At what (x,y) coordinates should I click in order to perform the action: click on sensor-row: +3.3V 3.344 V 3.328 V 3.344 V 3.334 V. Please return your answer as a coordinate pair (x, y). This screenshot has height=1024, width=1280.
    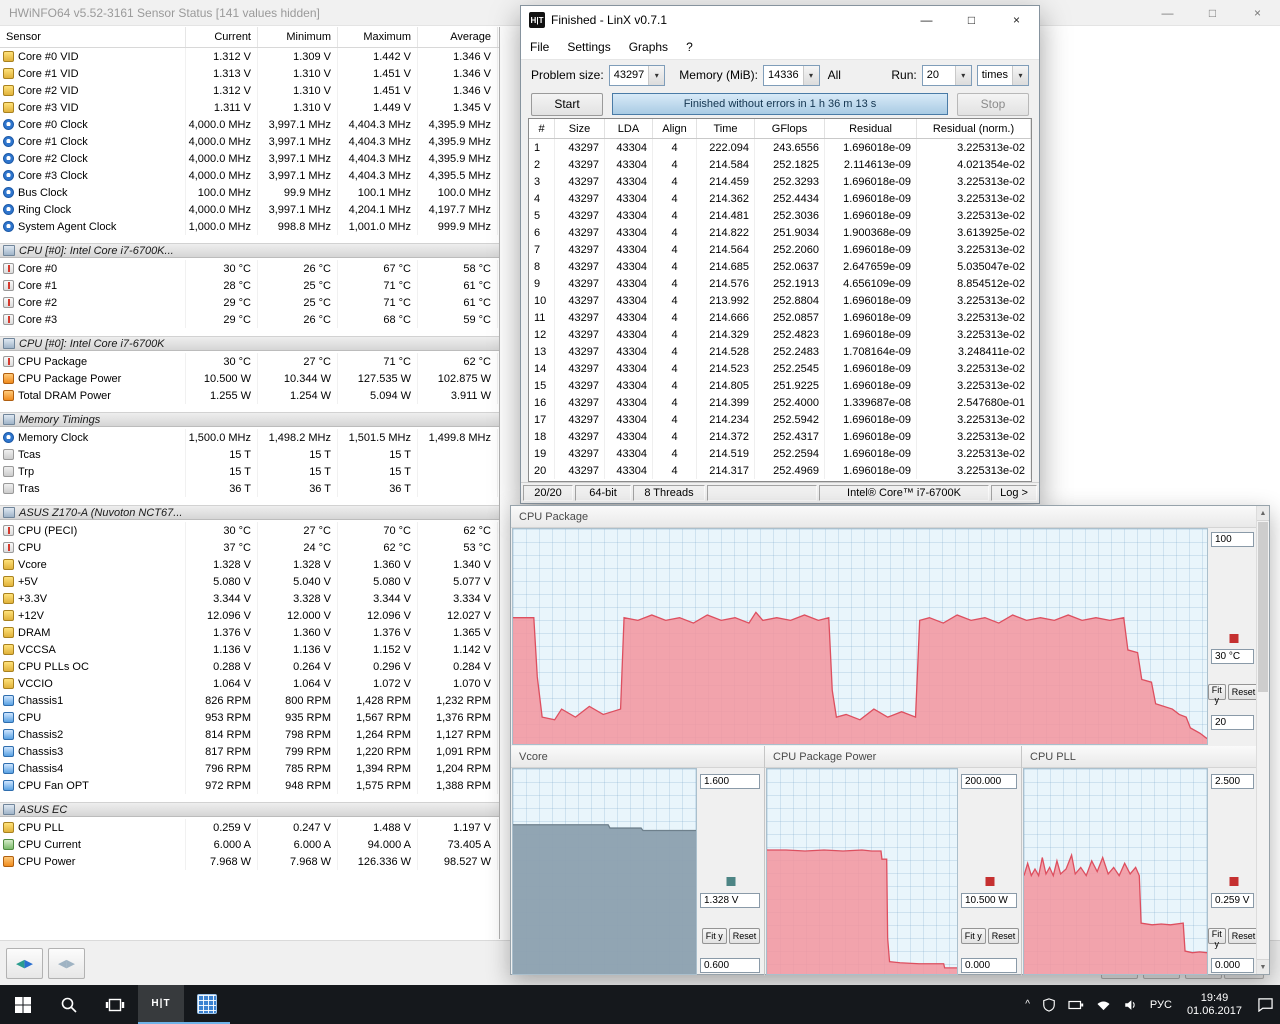
    Looking at the image, I should click on (249, 598).